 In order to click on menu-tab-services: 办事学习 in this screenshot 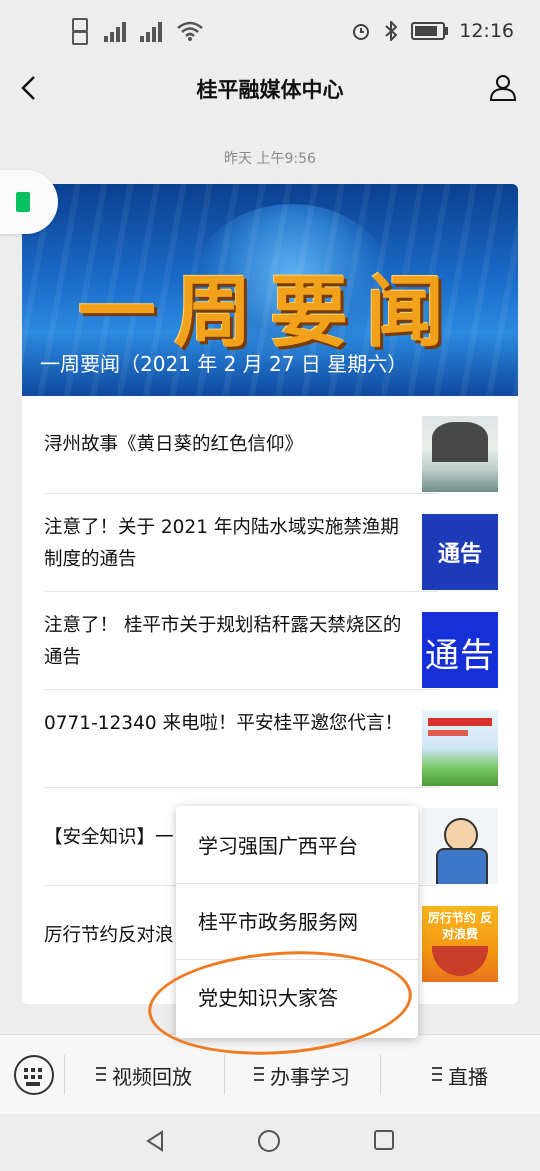, I will do `click(302, 1075)`.